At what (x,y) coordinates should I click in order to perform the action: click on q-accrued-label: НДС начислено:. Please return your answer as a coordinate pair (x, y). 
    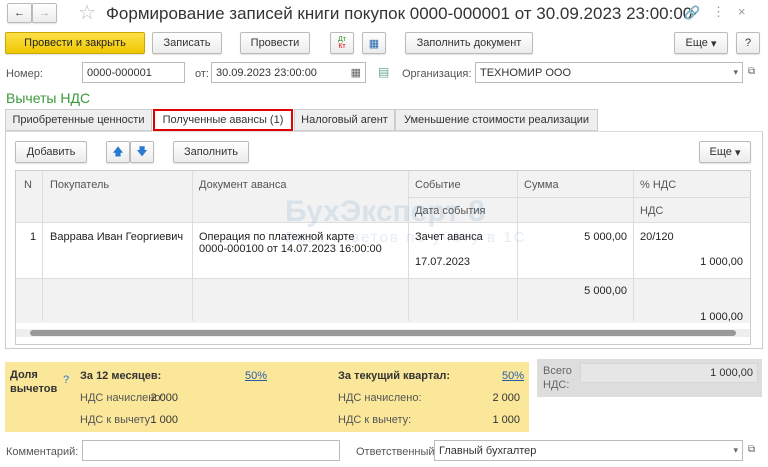
    Looking at the image, I should click on (380, 398).